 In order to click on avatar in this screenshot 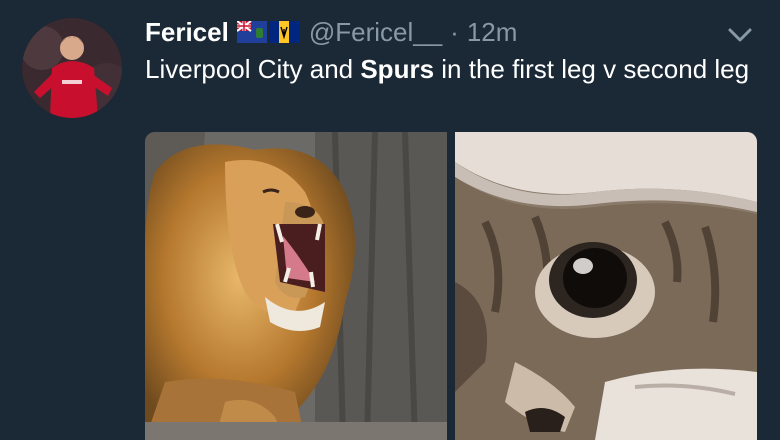, I will do `click(72, 68)`.